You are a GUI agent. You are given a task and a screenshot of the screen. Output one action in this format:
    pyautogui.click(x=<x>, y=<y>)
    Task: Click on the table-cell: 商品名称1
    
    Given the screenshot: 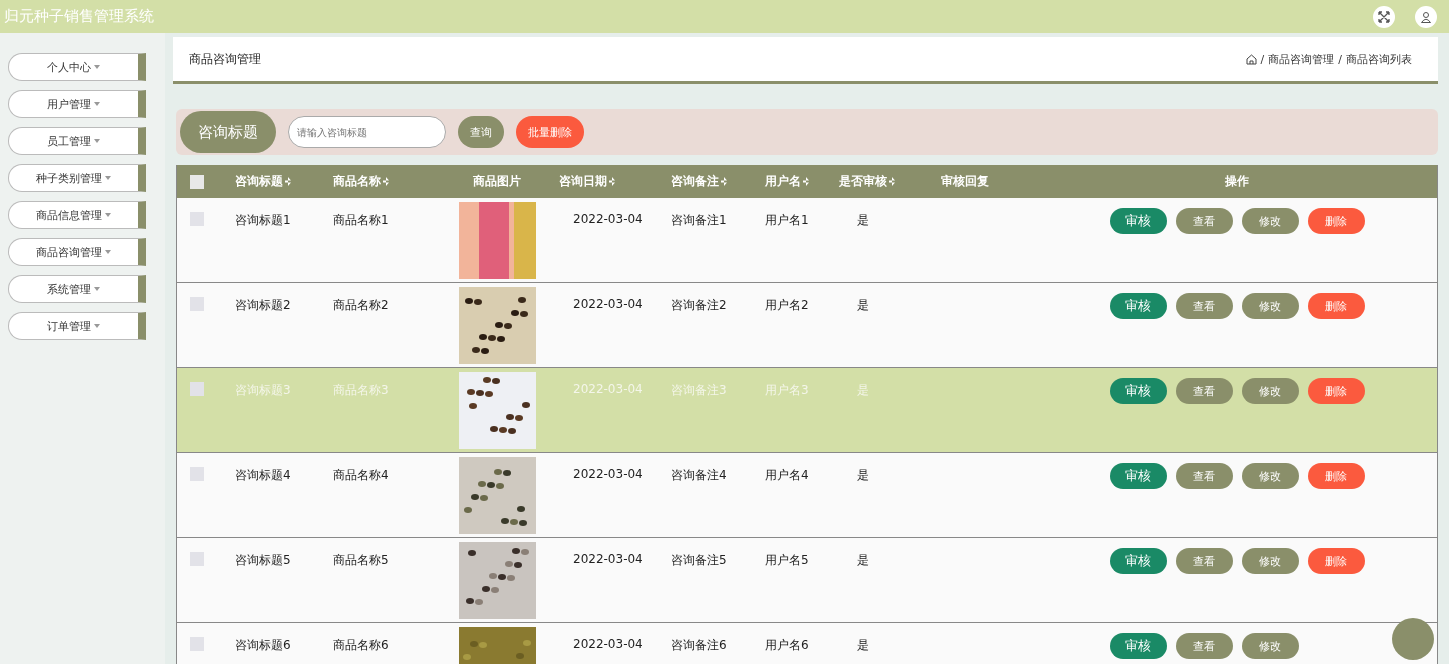 What is the action you would take?
    pyautogui.click(x=361, y=220)
    